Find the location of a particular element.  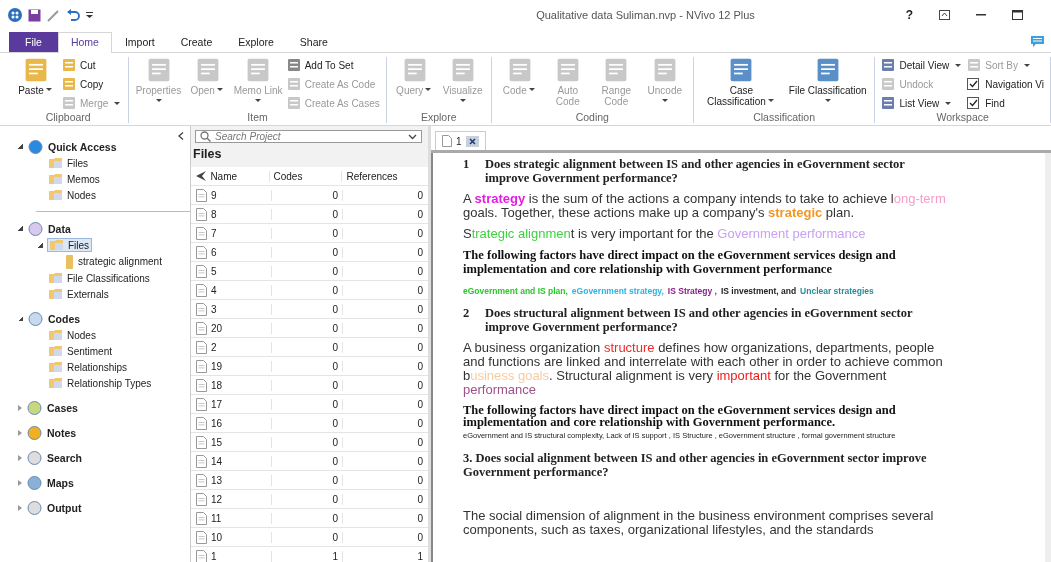

column-header: References is located at coordinates (384, 176).